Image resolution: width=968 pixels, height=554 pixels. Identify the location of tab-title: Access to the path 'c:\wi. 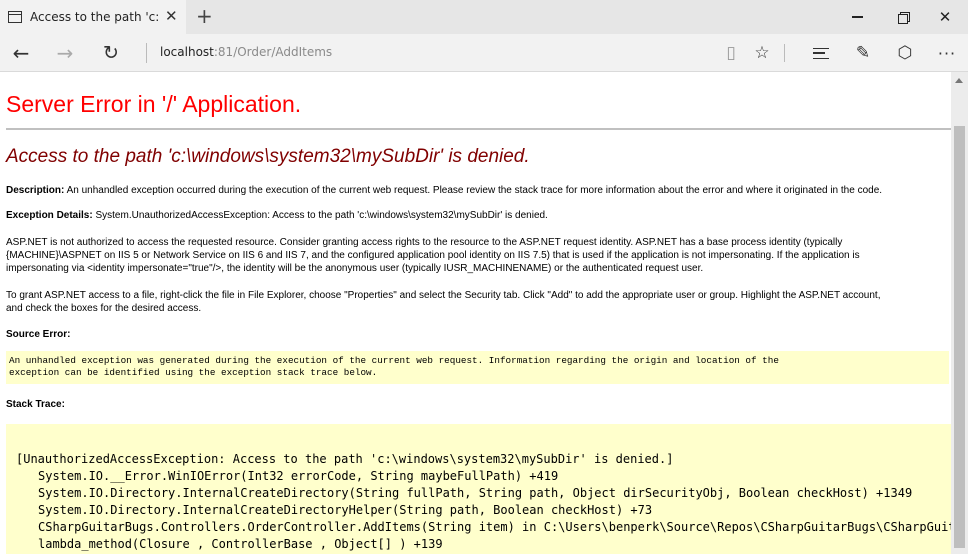
(94, 17).